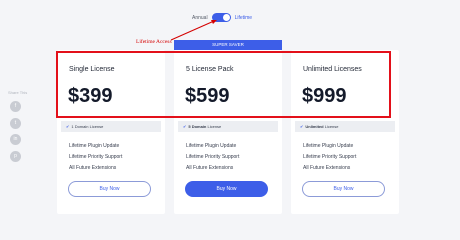 The image size is (460, 240). I want to click on domain-count: 5 Domain, so click(197, 126).